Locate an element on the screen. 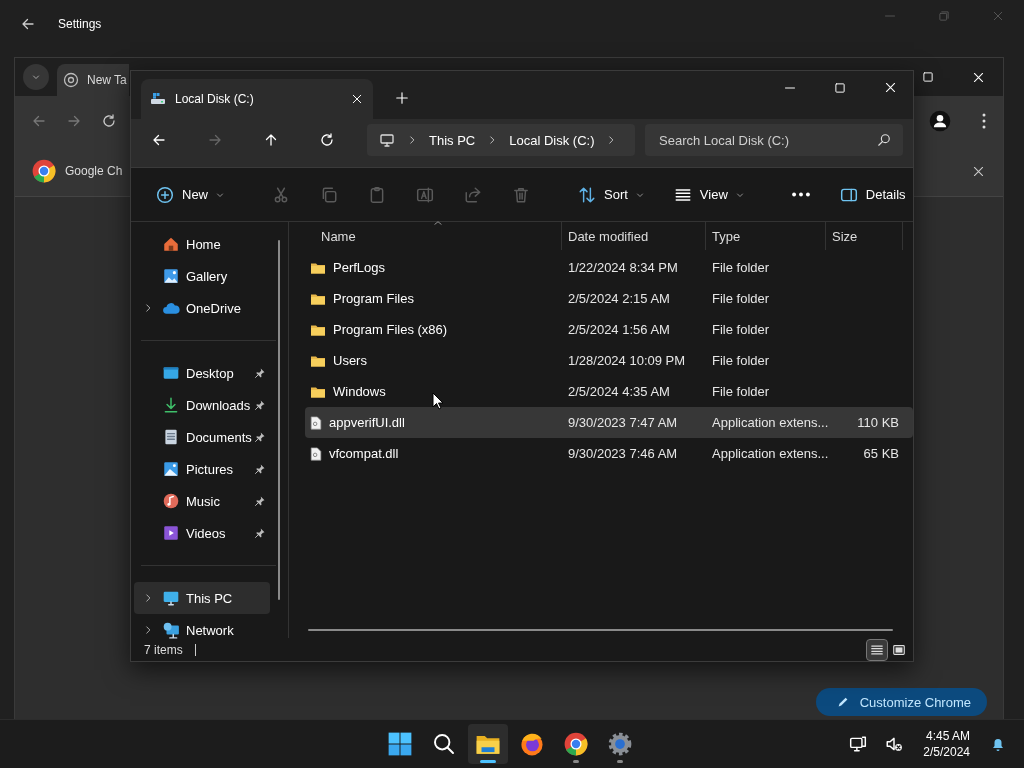 The height and width of the screenshot is (768, 1024). breadcrumb-item: This PC is located at coordinates (452, 140).